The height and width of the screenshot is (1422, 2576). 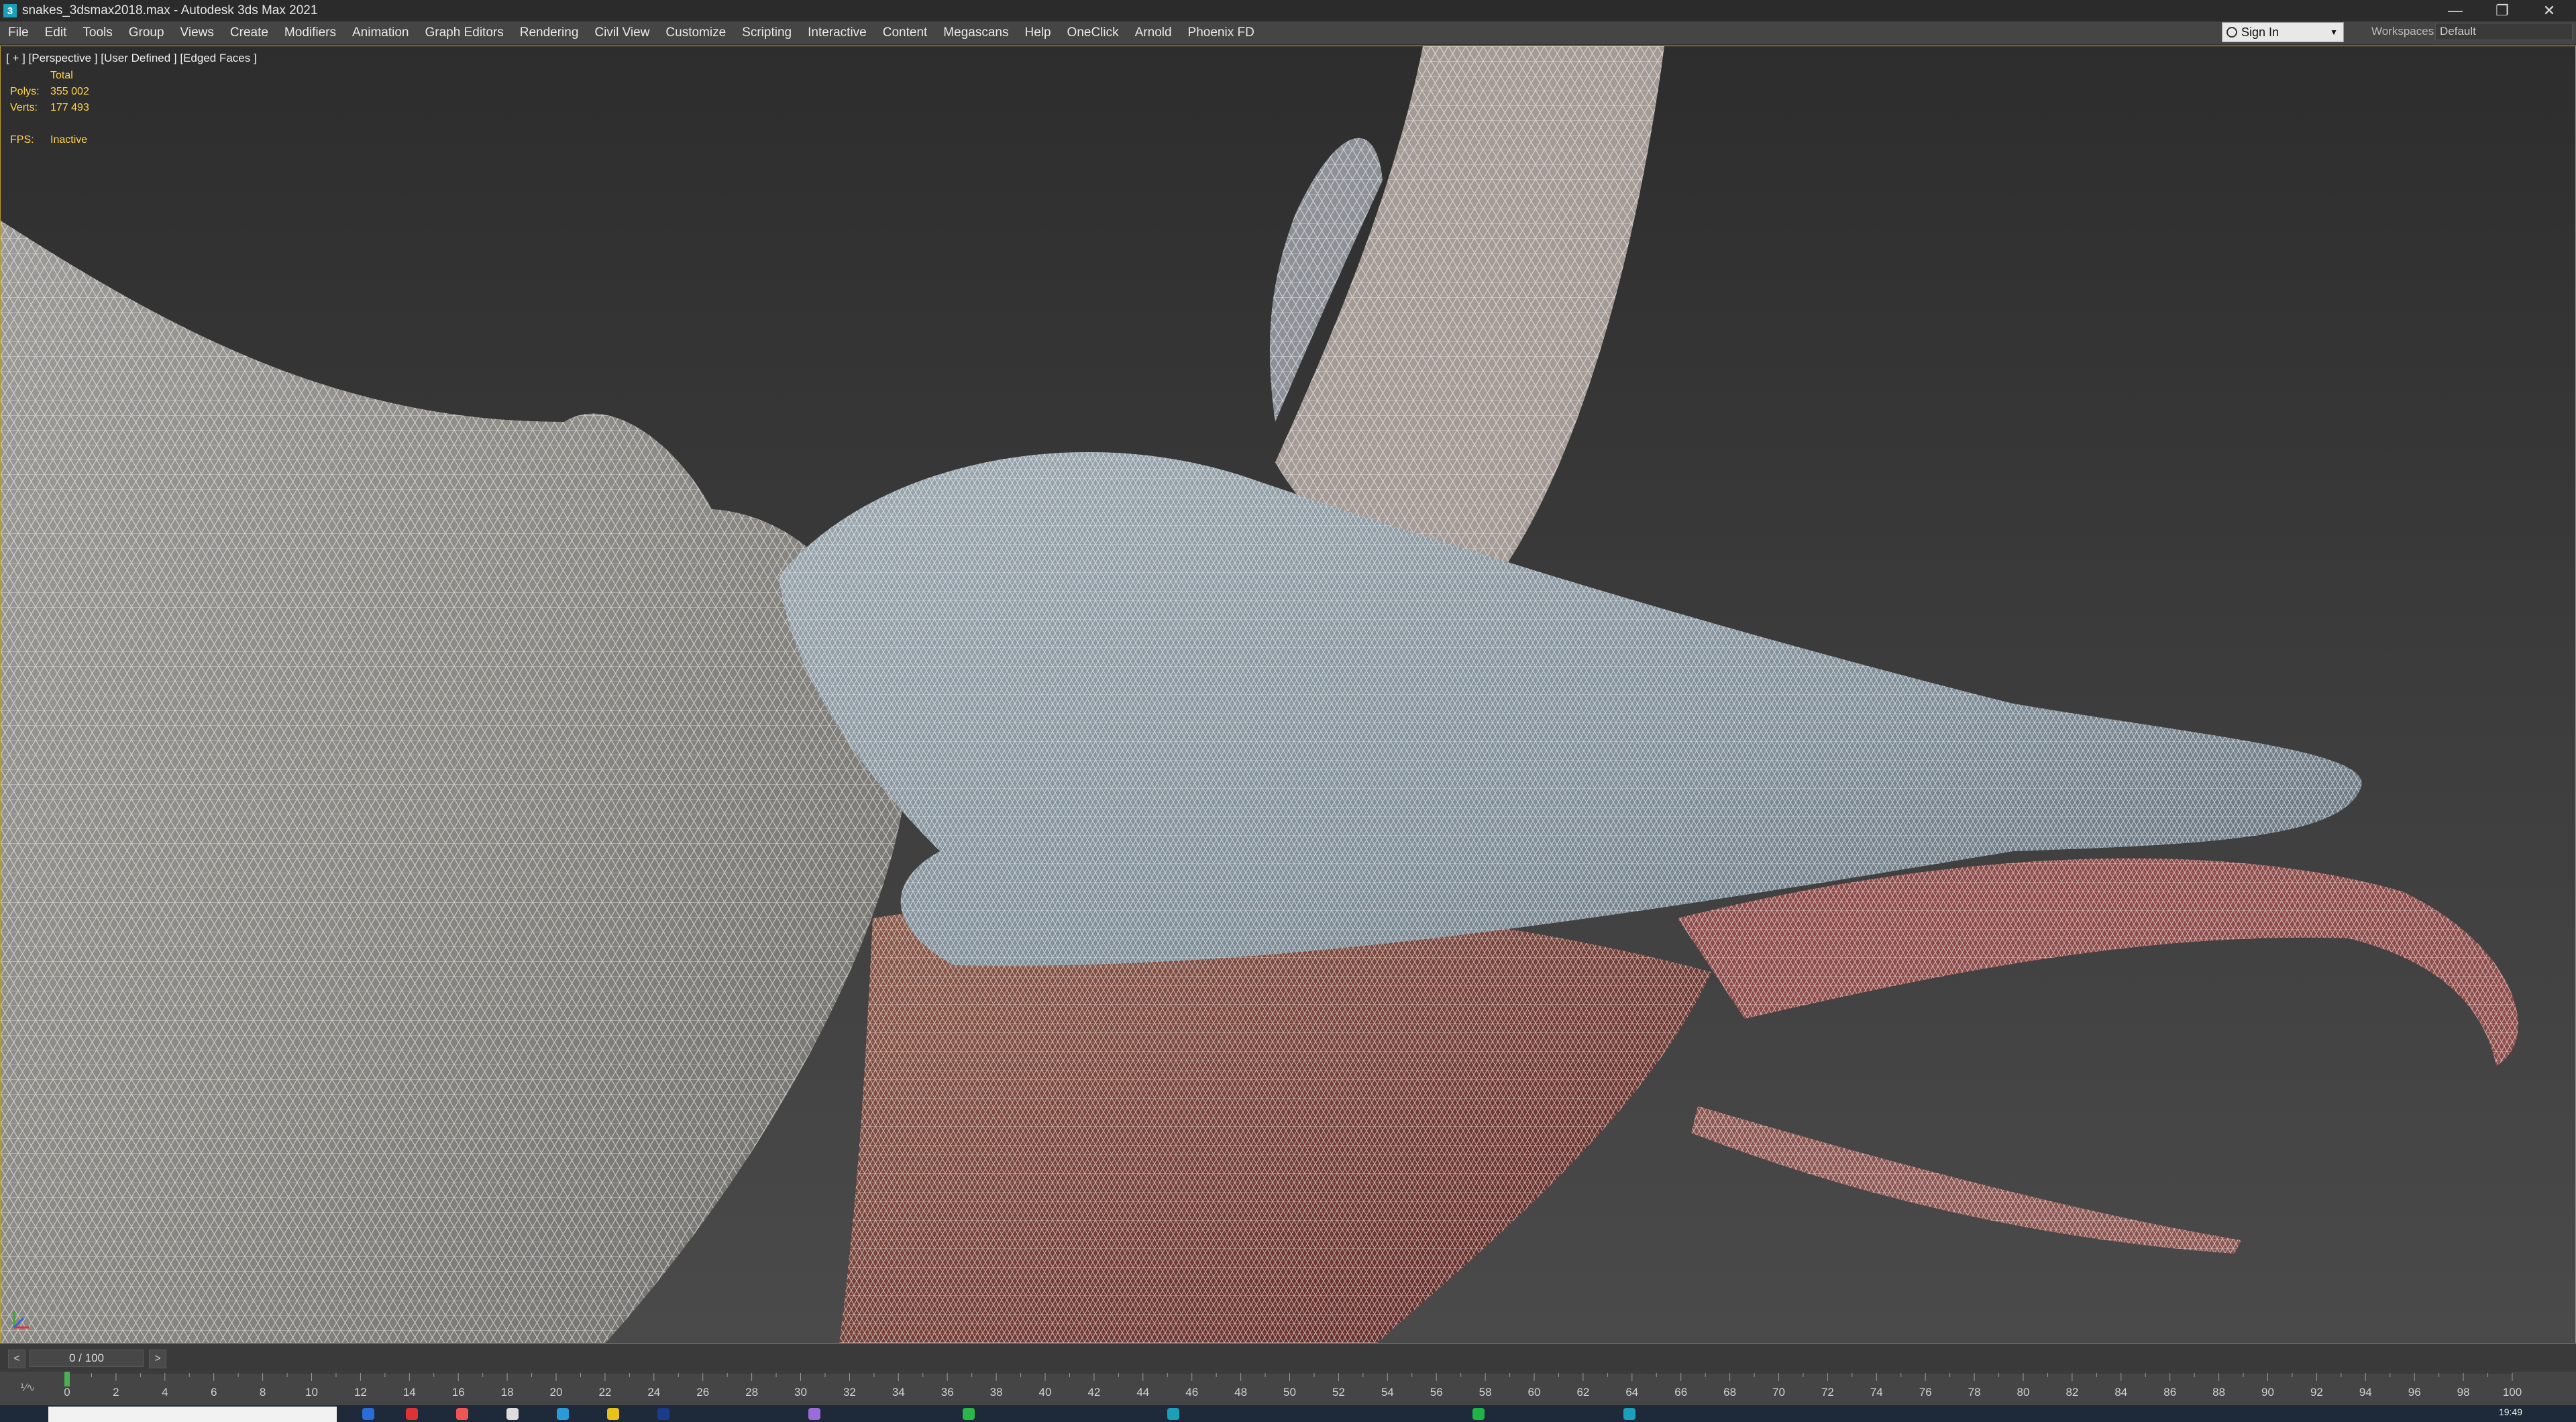 What do you see at coordinates (2512, 1393) in the screenshot?
I see `ruler-tick-label: 100` at bounding box center [2512, 1393].